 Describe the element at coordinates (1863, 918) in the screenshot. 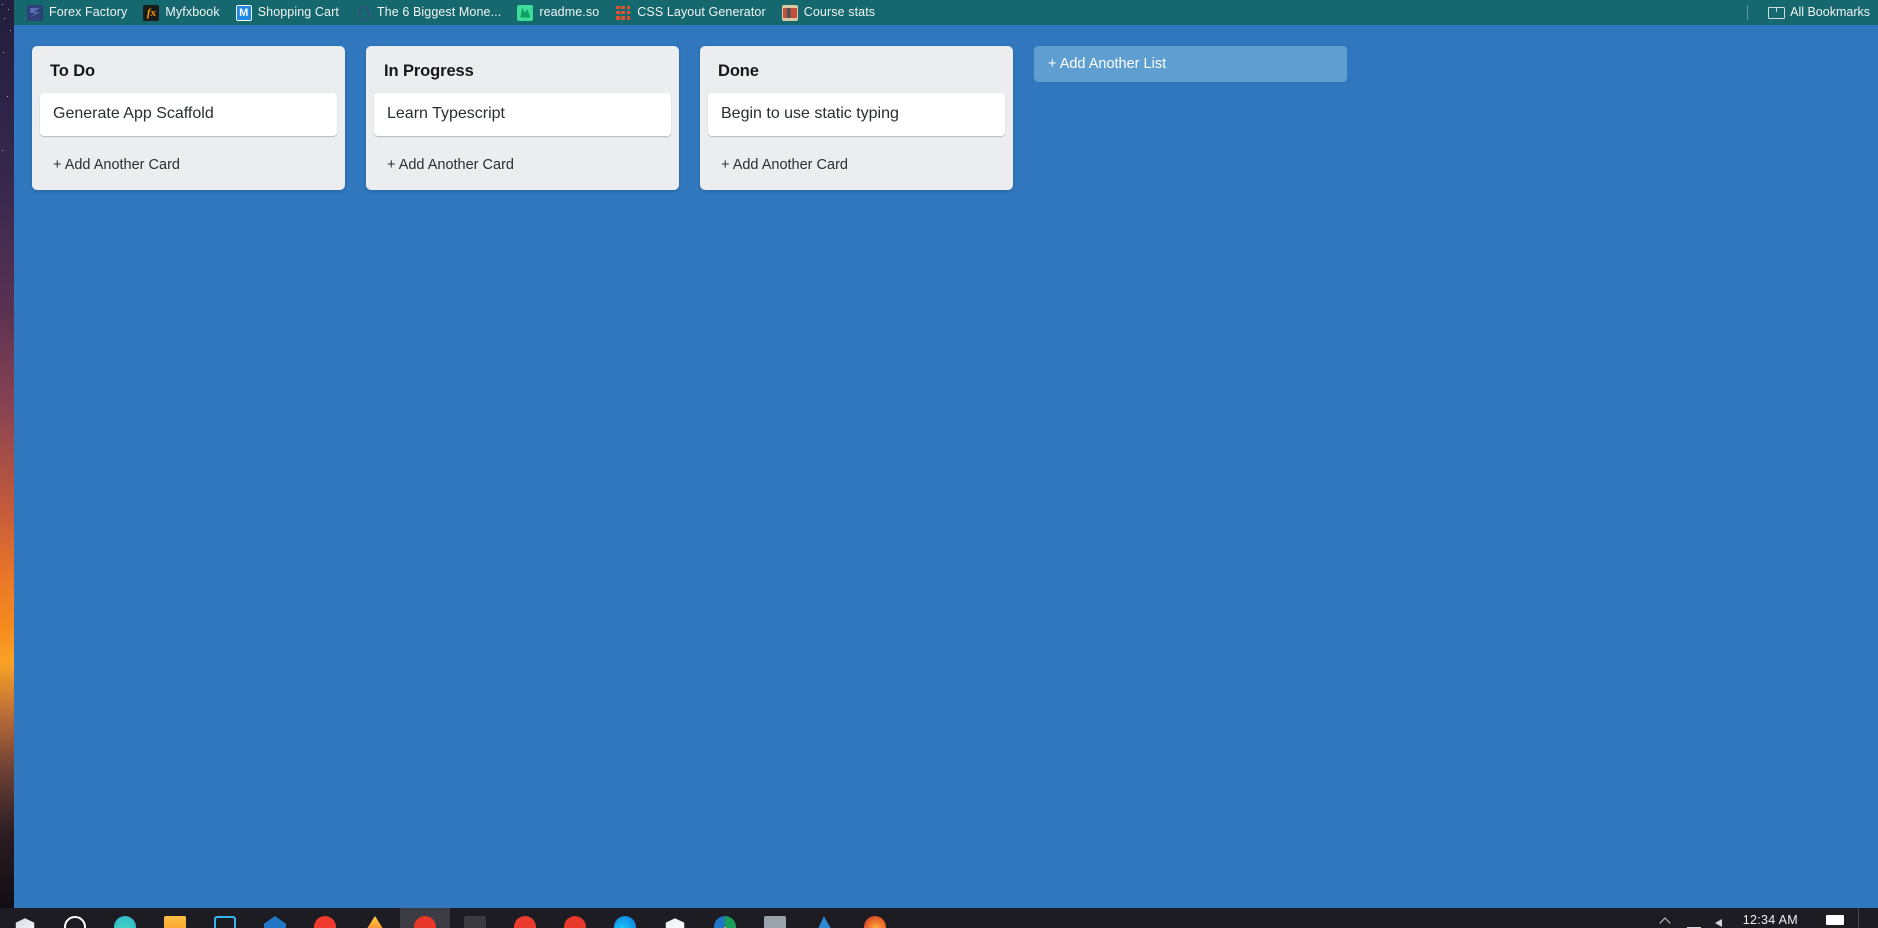

I see `show-desktop-button` at that location.